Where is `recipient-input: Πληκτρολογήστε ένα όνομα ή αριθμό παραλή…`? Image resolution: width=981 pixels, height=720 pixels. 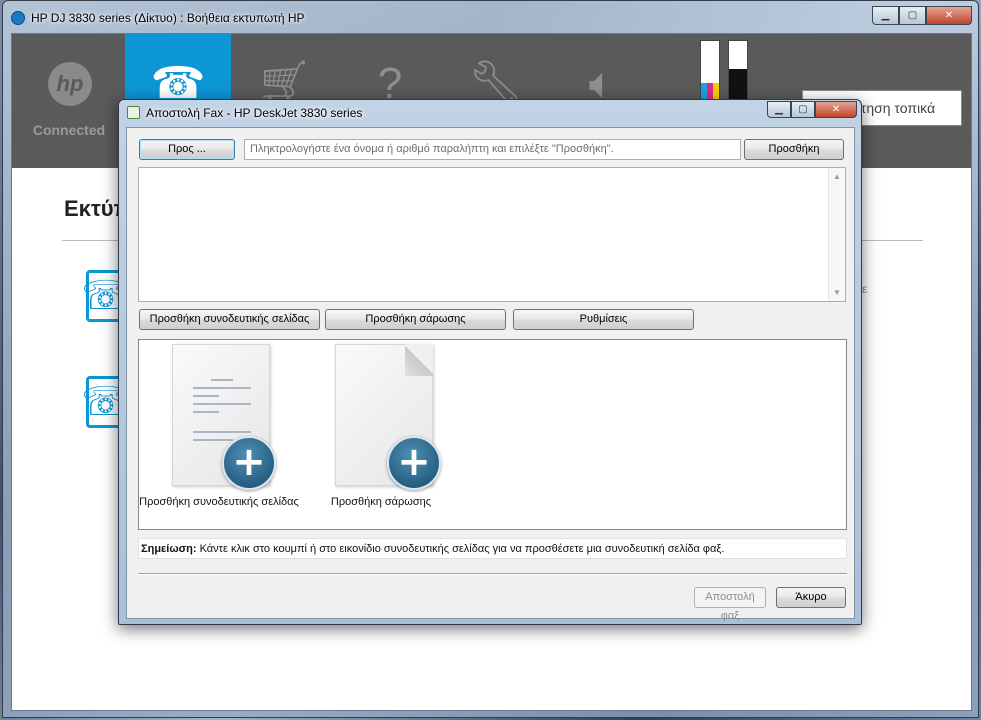
recipient-input: Πληκτρολογήστε ένα όνομα ή αριθμό παραλή… is located at coordinates (492, 149).